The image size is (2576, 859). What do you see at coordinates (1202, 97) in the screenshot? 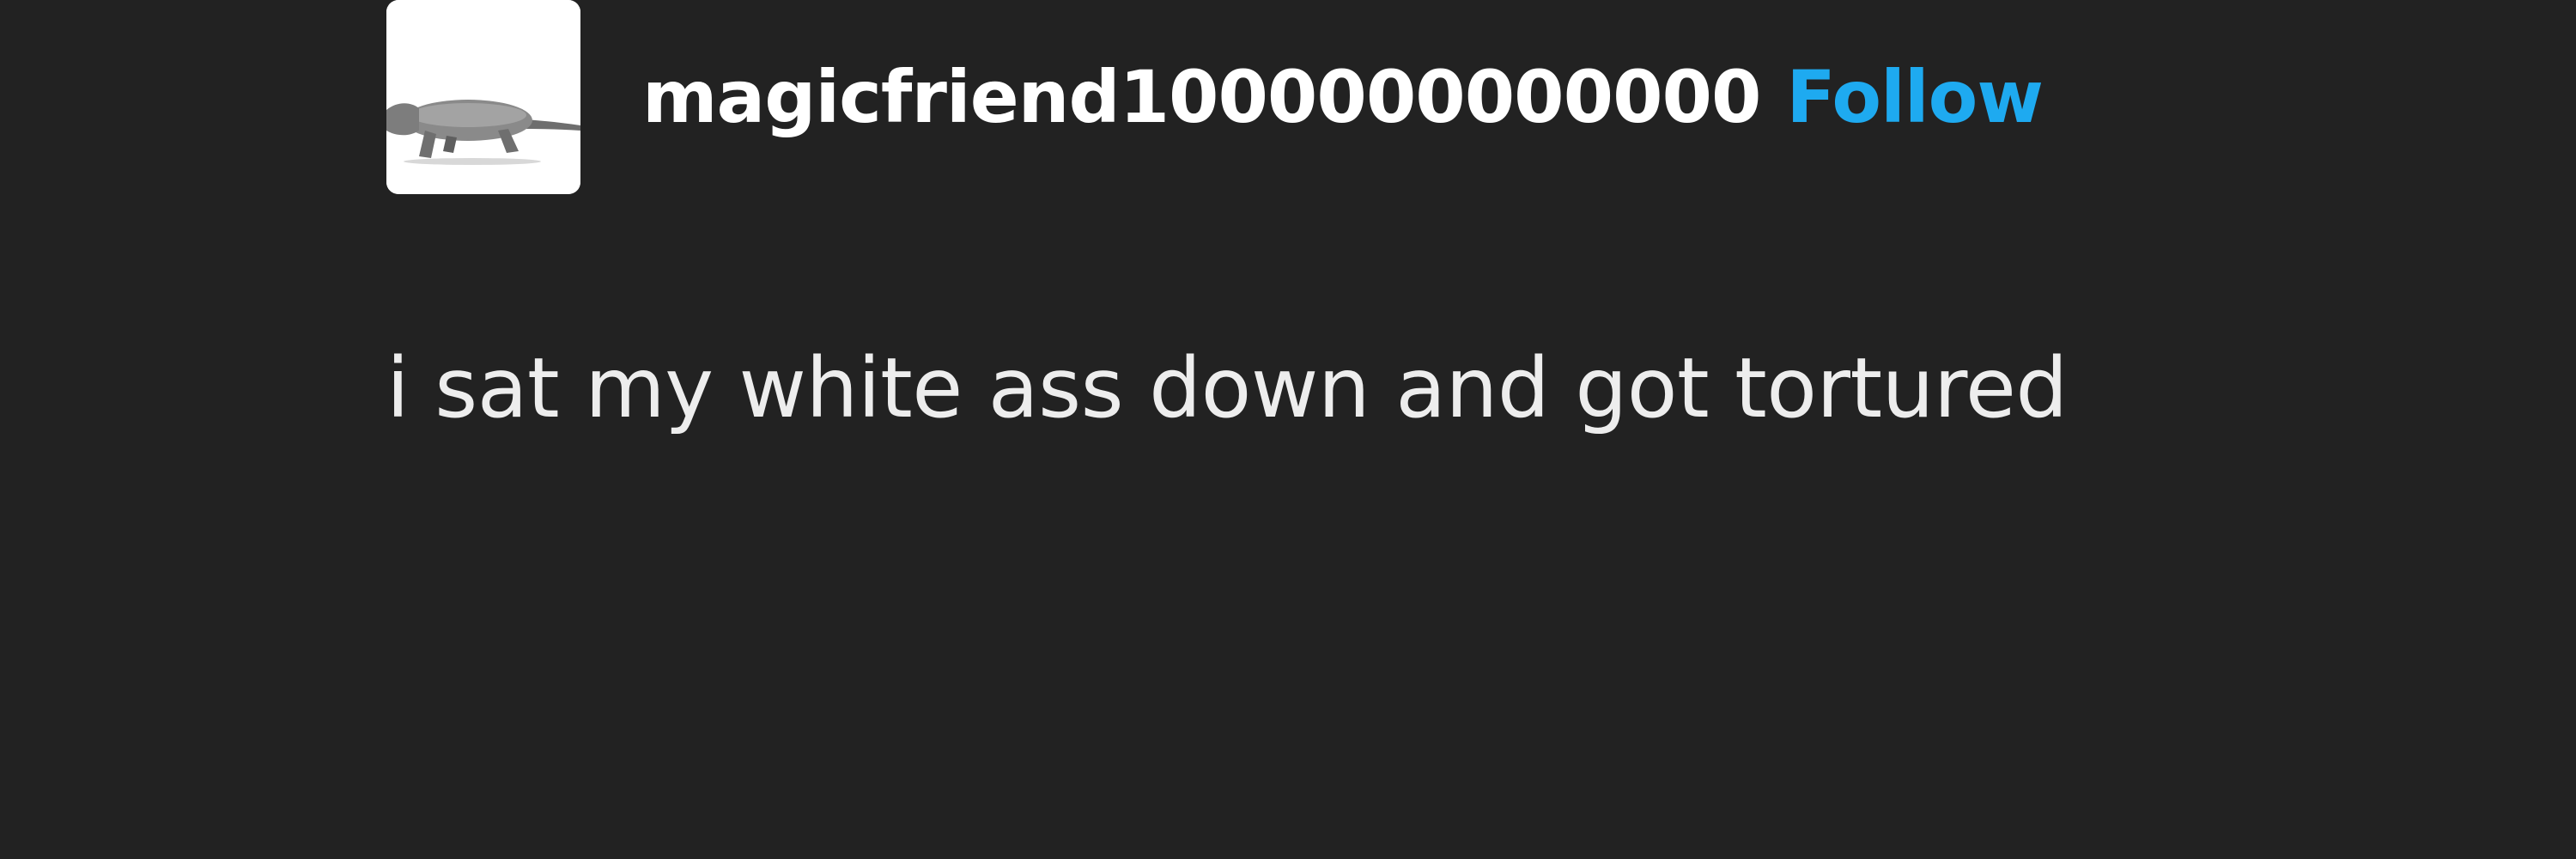
I see `author-username: magicfriend1000000000000` at bounding box center [1202, 97].